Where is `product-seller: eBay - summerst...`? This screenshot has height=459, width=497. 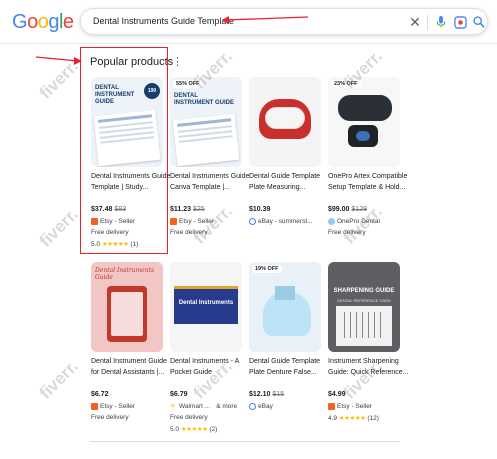
product-seller: eBay - summerst... is located at coordinates (281, 221).